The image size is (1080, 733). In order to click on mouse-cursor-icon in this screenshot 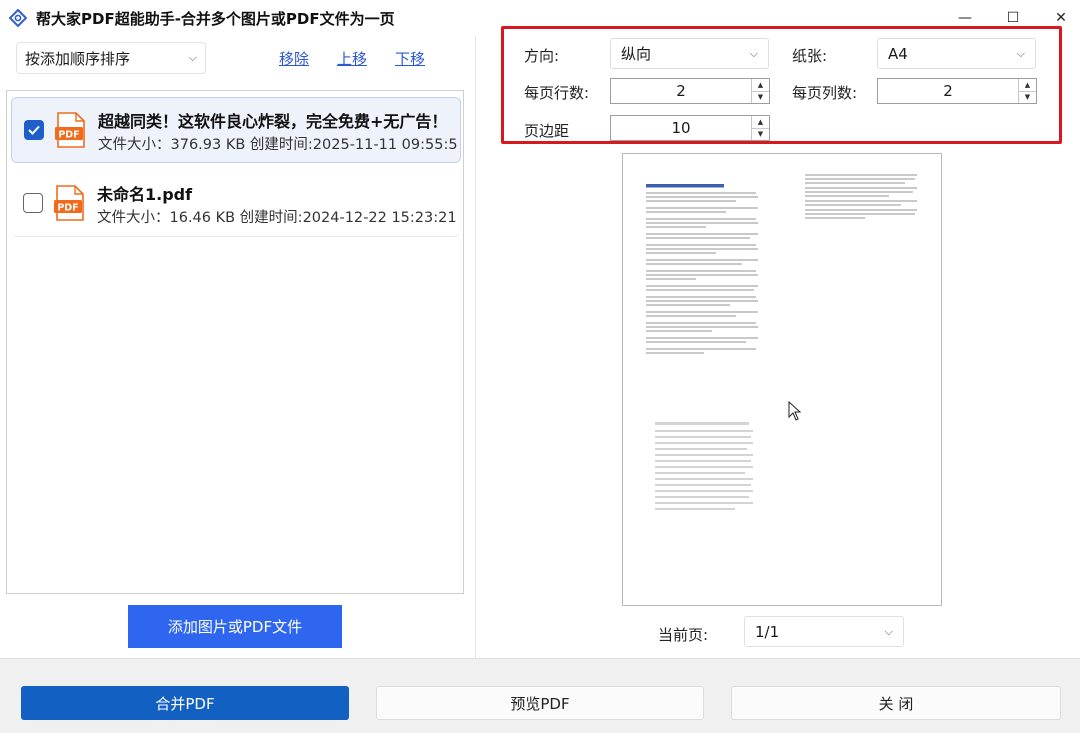, I will do `click(795, 411)`.